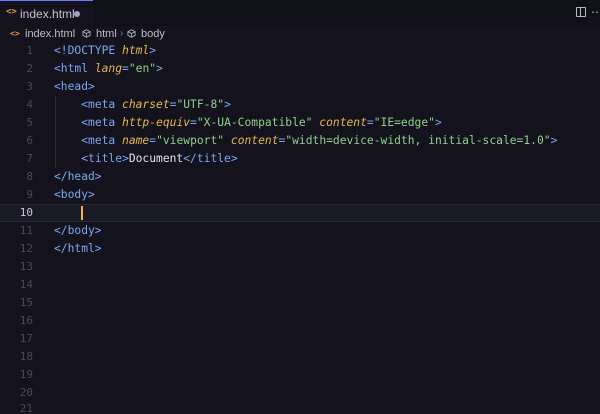  I want to click on line-number: 19, so click(26, 374).